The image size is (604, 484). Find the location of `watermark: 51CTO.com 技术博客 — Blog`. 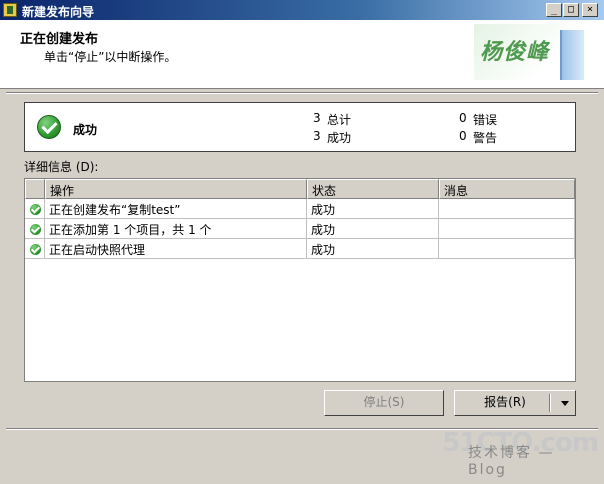

watermark: 51CTO.com 技术博客 — Blog is located at coordinates (520, 453).